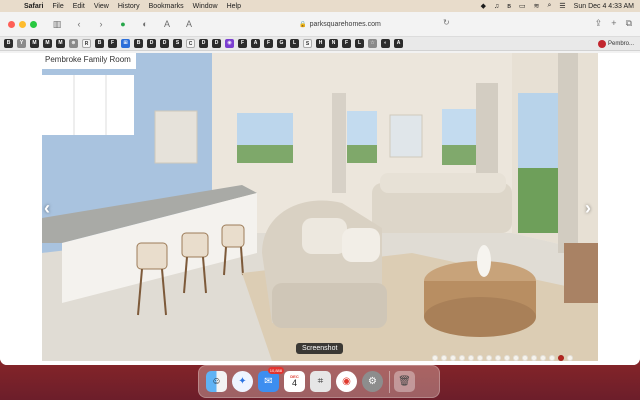 Image resolution: width=640 pixels, height=400 pixels. I want to click on dock-system-preferences: ⚙, so click(372, 381).